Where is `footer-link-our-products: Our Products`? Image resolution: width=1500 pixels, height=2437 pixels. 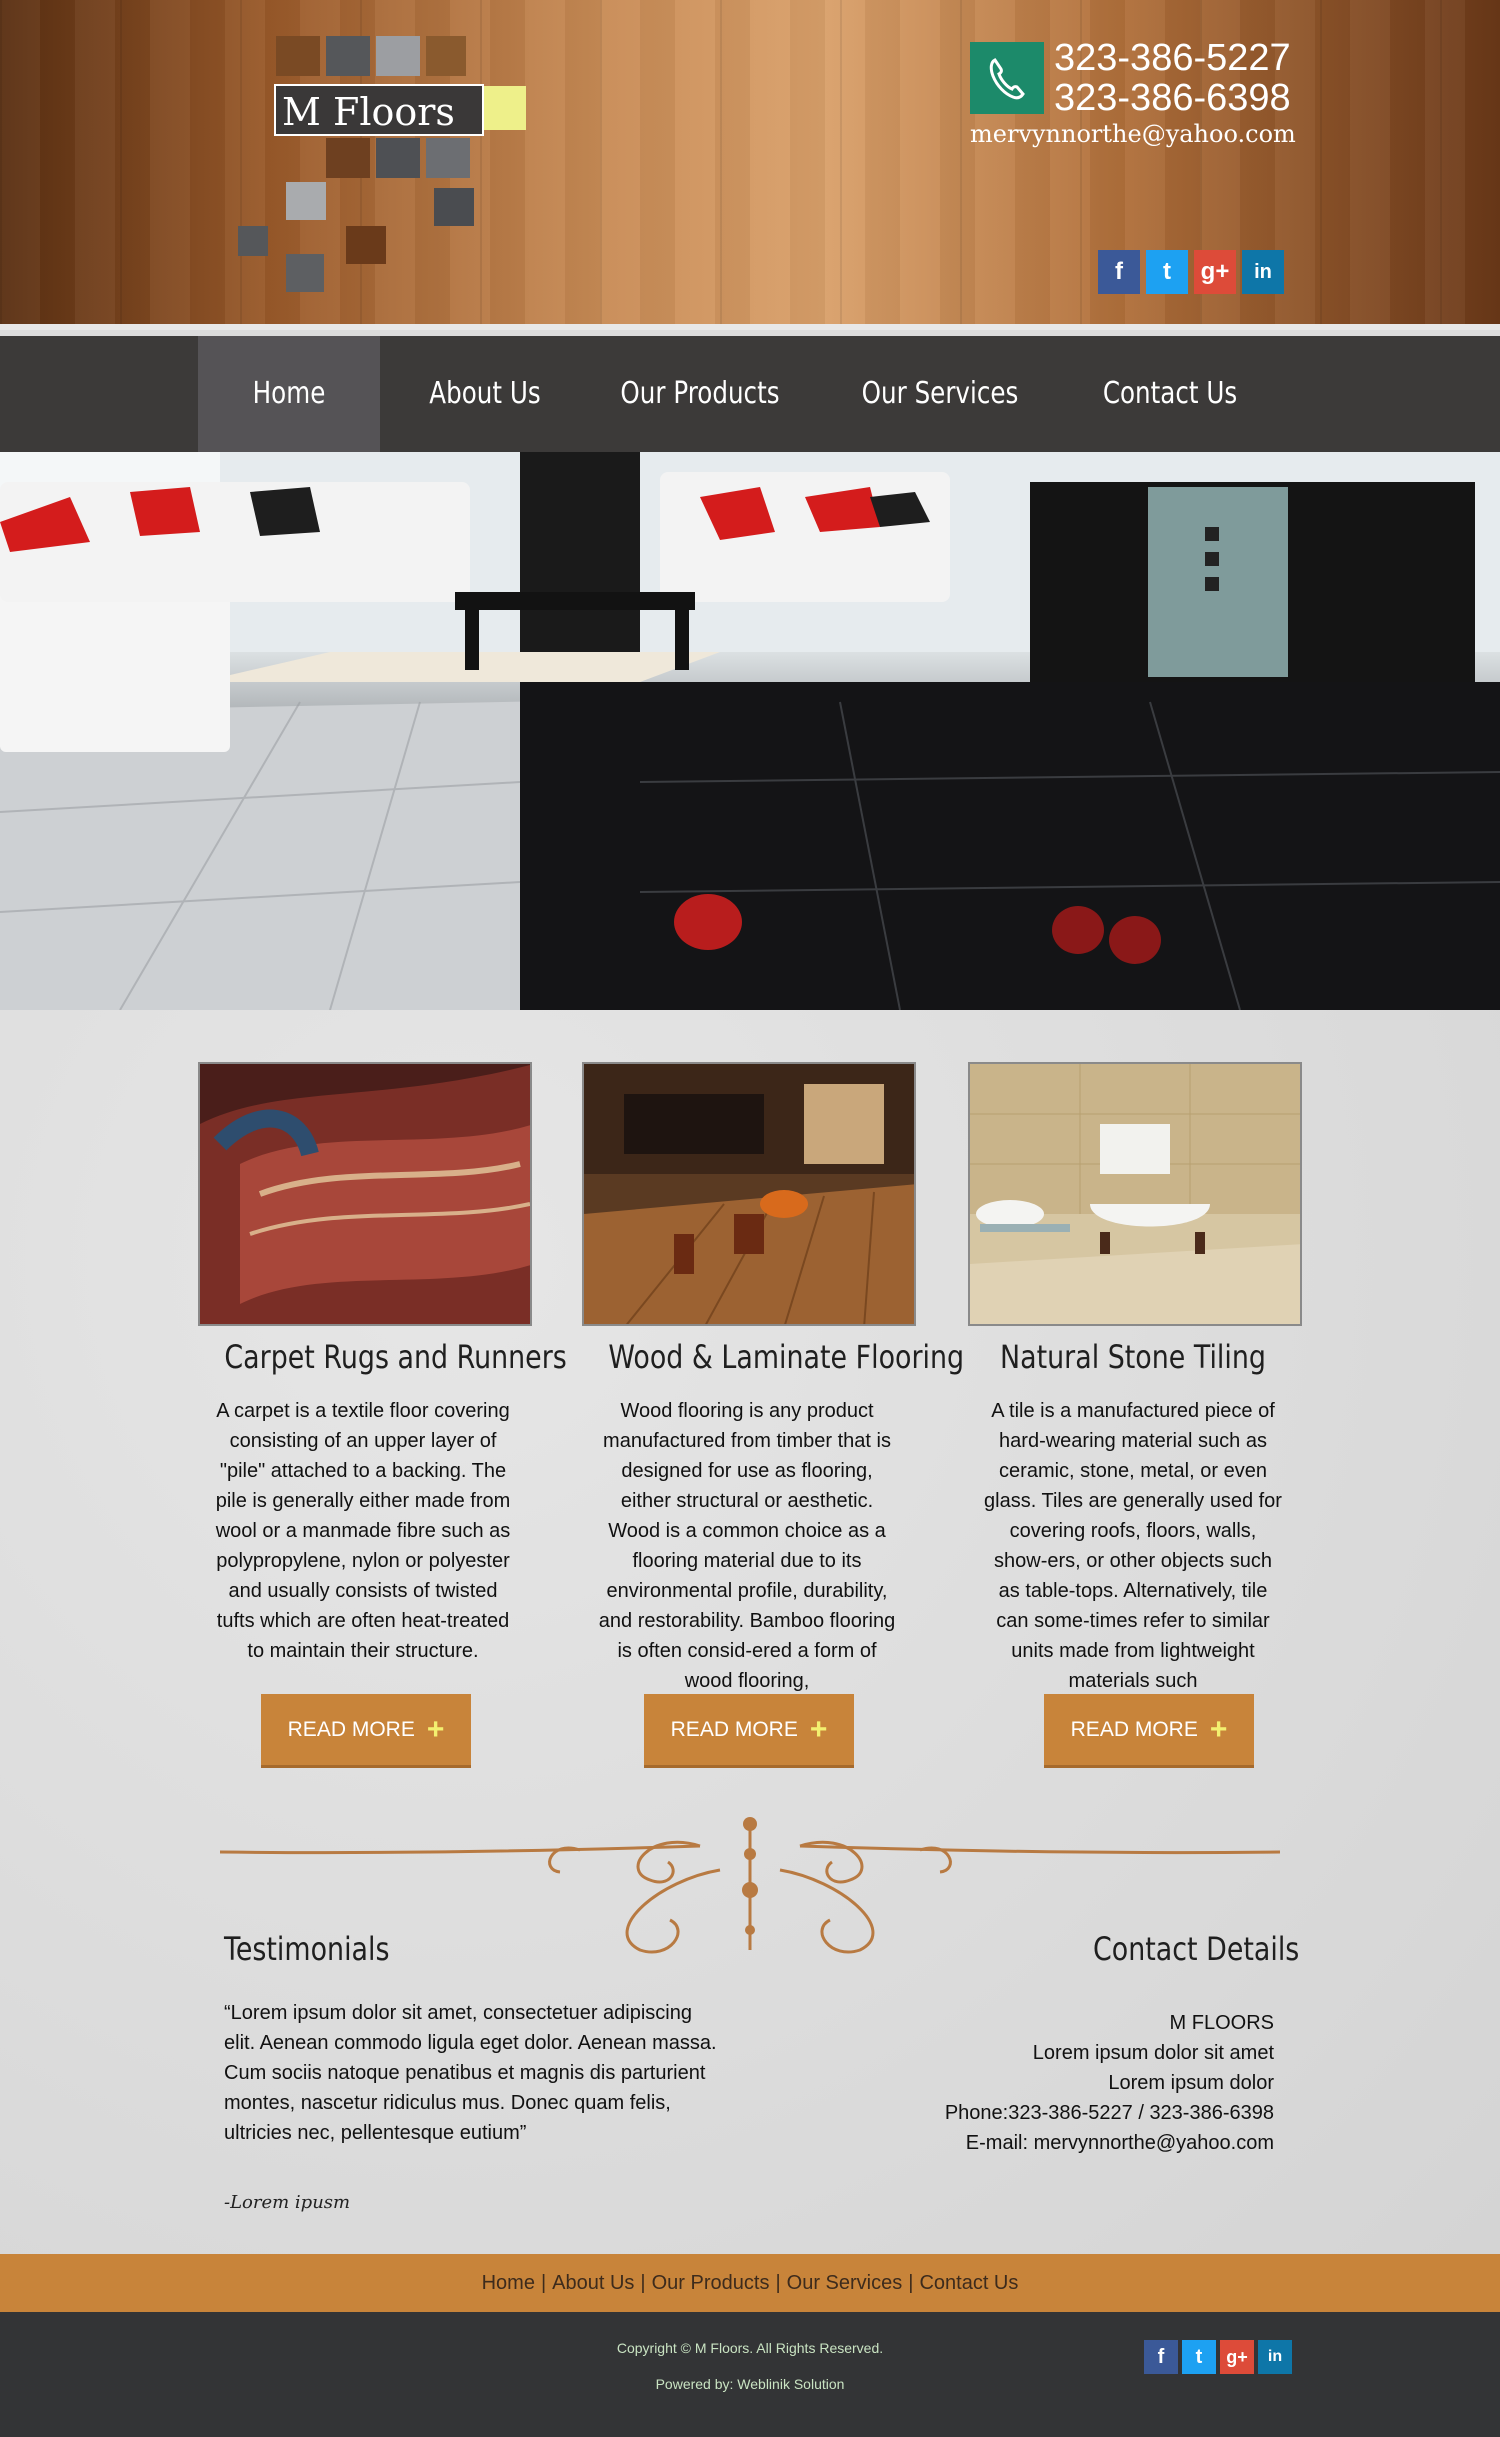 footer-link-our-products: Our Products is located at coordinates (711, 2283).